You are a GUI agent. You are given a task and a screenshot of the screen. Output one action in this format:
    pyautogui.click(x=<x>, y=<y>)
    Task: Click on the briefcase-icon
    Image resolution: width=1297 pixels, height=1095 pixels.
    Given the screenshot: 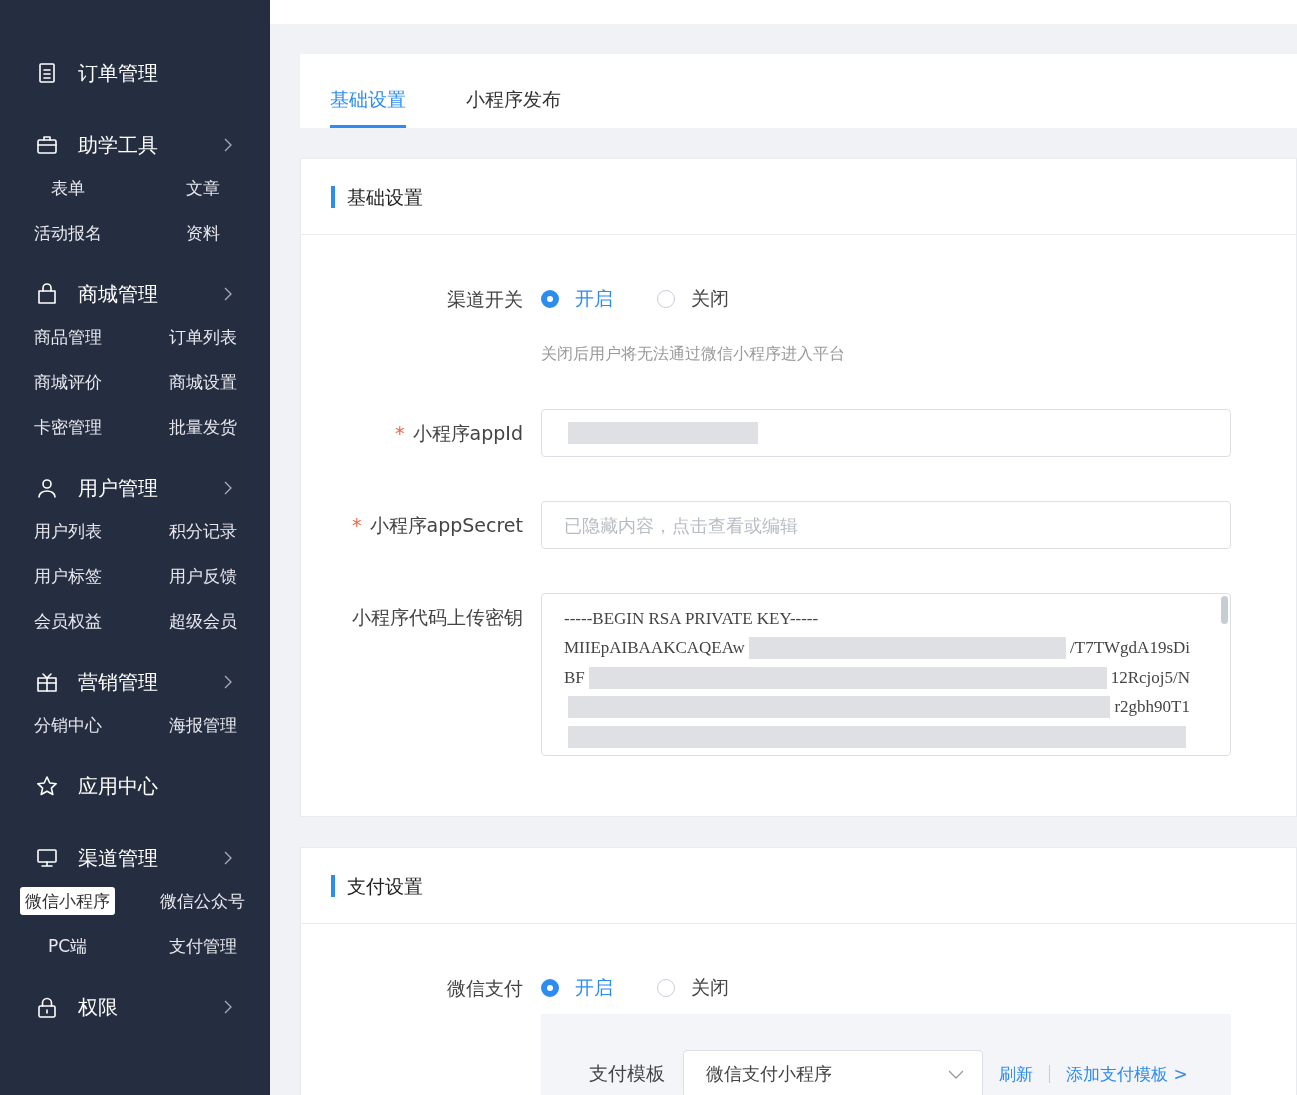 What is the action you would take?
    pyautogui.click(x=47, y=145)
    